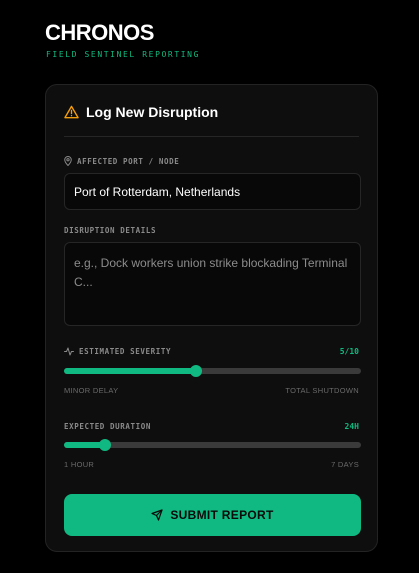 This screenshot has width=419, height=573. I want to click on app-subtitle: FIELD SENTINEL REPORTING, so click(123, 54).